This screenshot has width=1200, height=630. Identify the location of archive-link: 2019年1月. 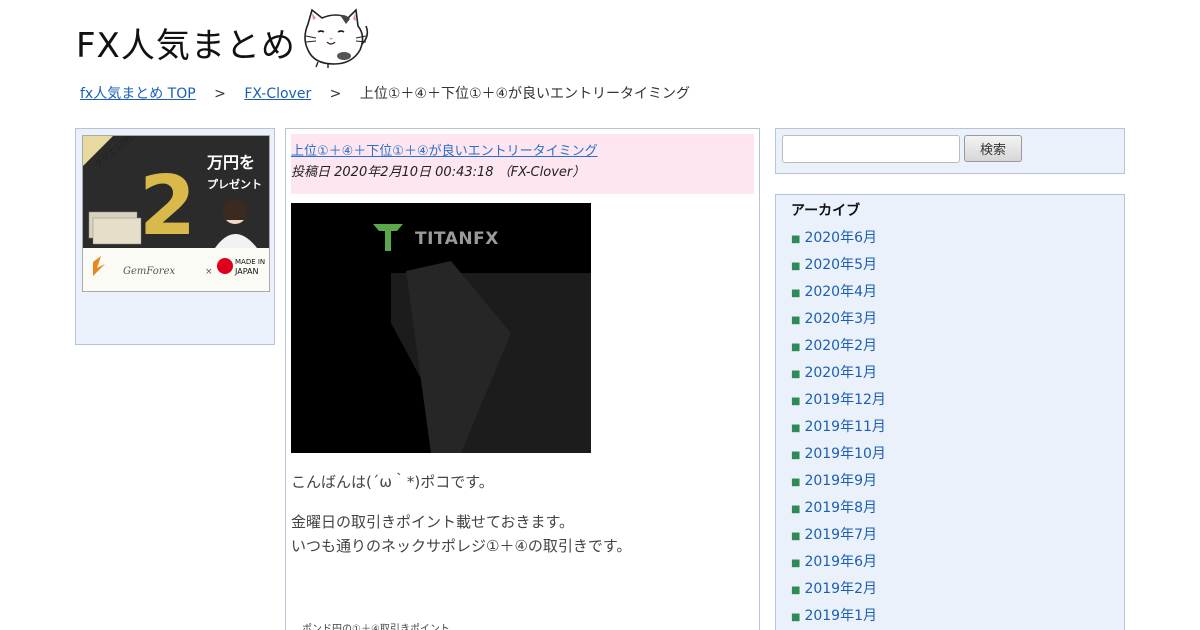
(840, 616).